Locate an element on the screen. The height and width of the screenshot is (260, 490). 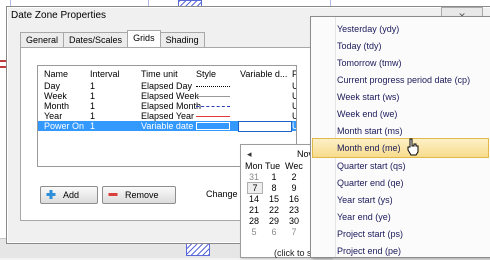
calendar-day: 30 is located at coordinates (294, 221).